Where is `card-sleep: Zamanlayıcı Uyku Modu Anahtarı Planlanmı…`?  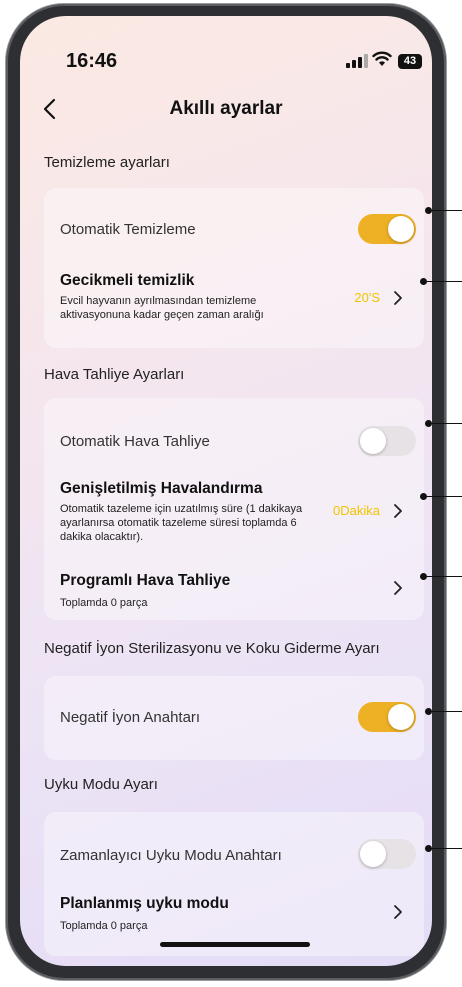
card-sleep: Zamanlayıcı Uyku Modu Anahtarı Planlanmı… is located at coordinates (234, 884).